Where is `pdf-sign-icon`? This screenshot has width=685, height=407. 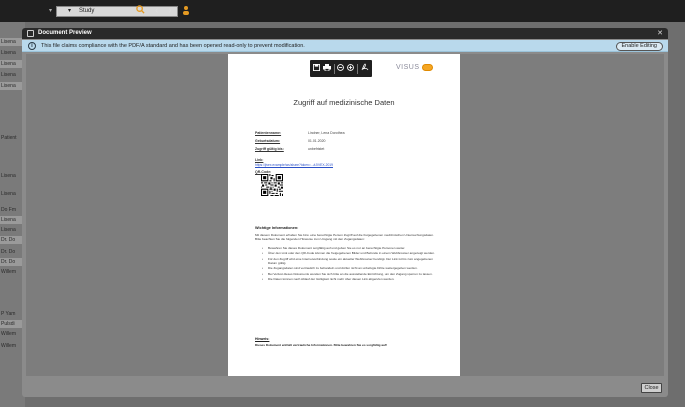 pdf-sign-icon is located at coordinates (365, 68).